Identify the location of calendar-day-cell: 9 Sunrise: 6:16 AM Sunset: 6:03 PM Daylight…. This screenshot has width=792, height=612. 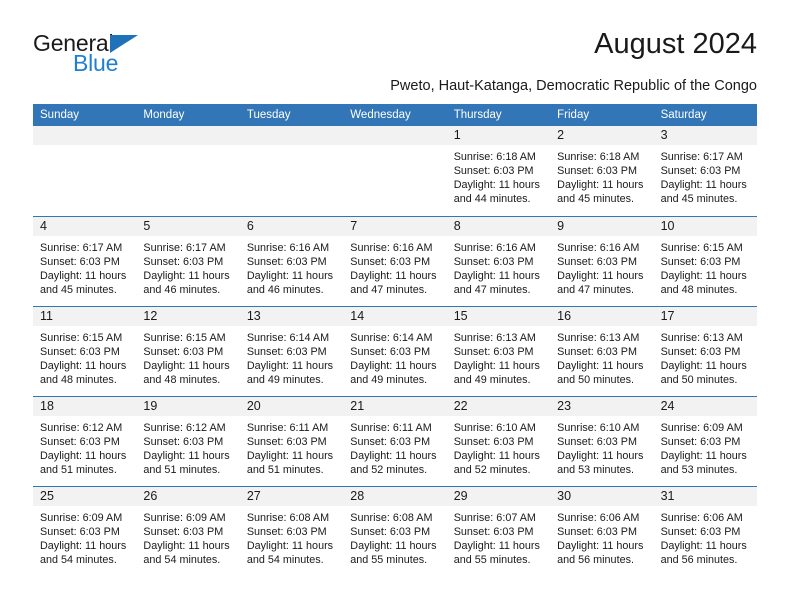
(602, 261).